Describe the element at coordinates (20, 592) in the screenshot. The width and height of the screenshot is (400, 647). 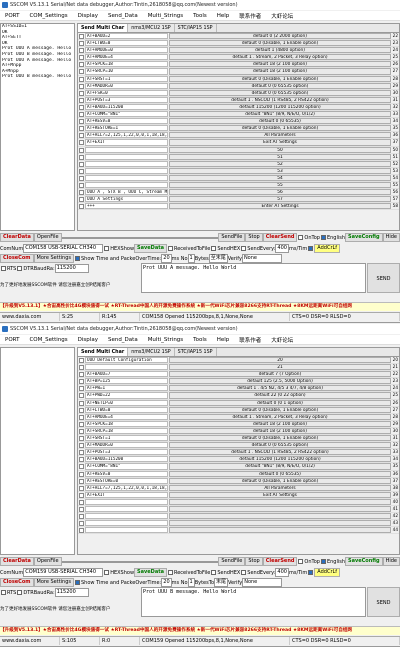
I see `dtr-checkbox` at that location.